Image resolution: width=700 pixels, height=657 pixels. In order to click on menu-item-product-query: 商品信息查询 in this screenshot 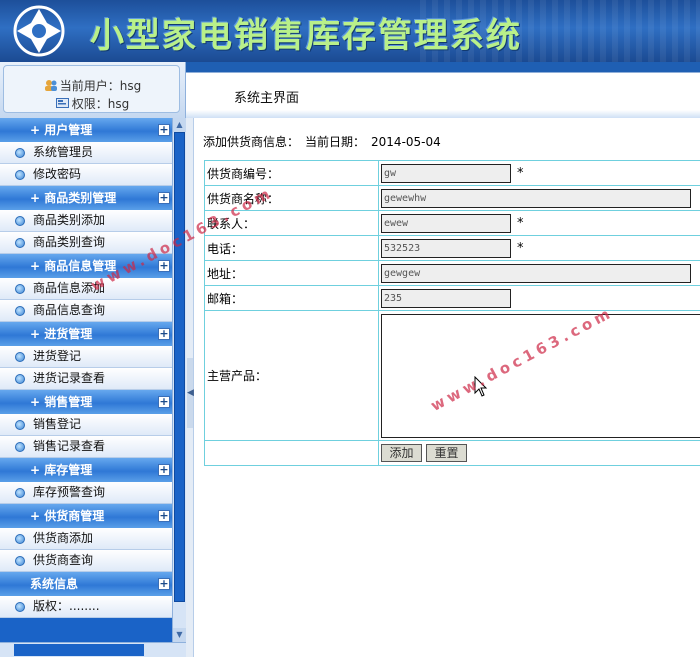, I will do `click(86, 311)`.